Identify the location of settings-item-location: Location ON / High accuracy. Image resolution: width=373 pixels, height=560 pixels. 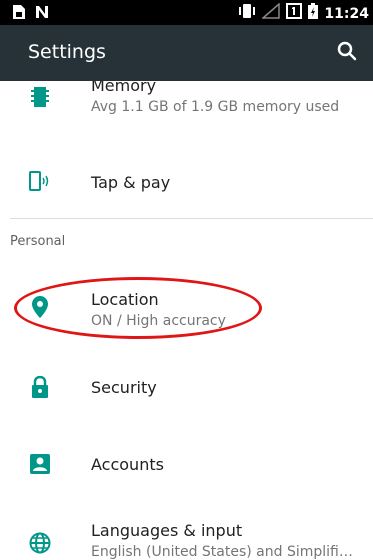
(186, 308).